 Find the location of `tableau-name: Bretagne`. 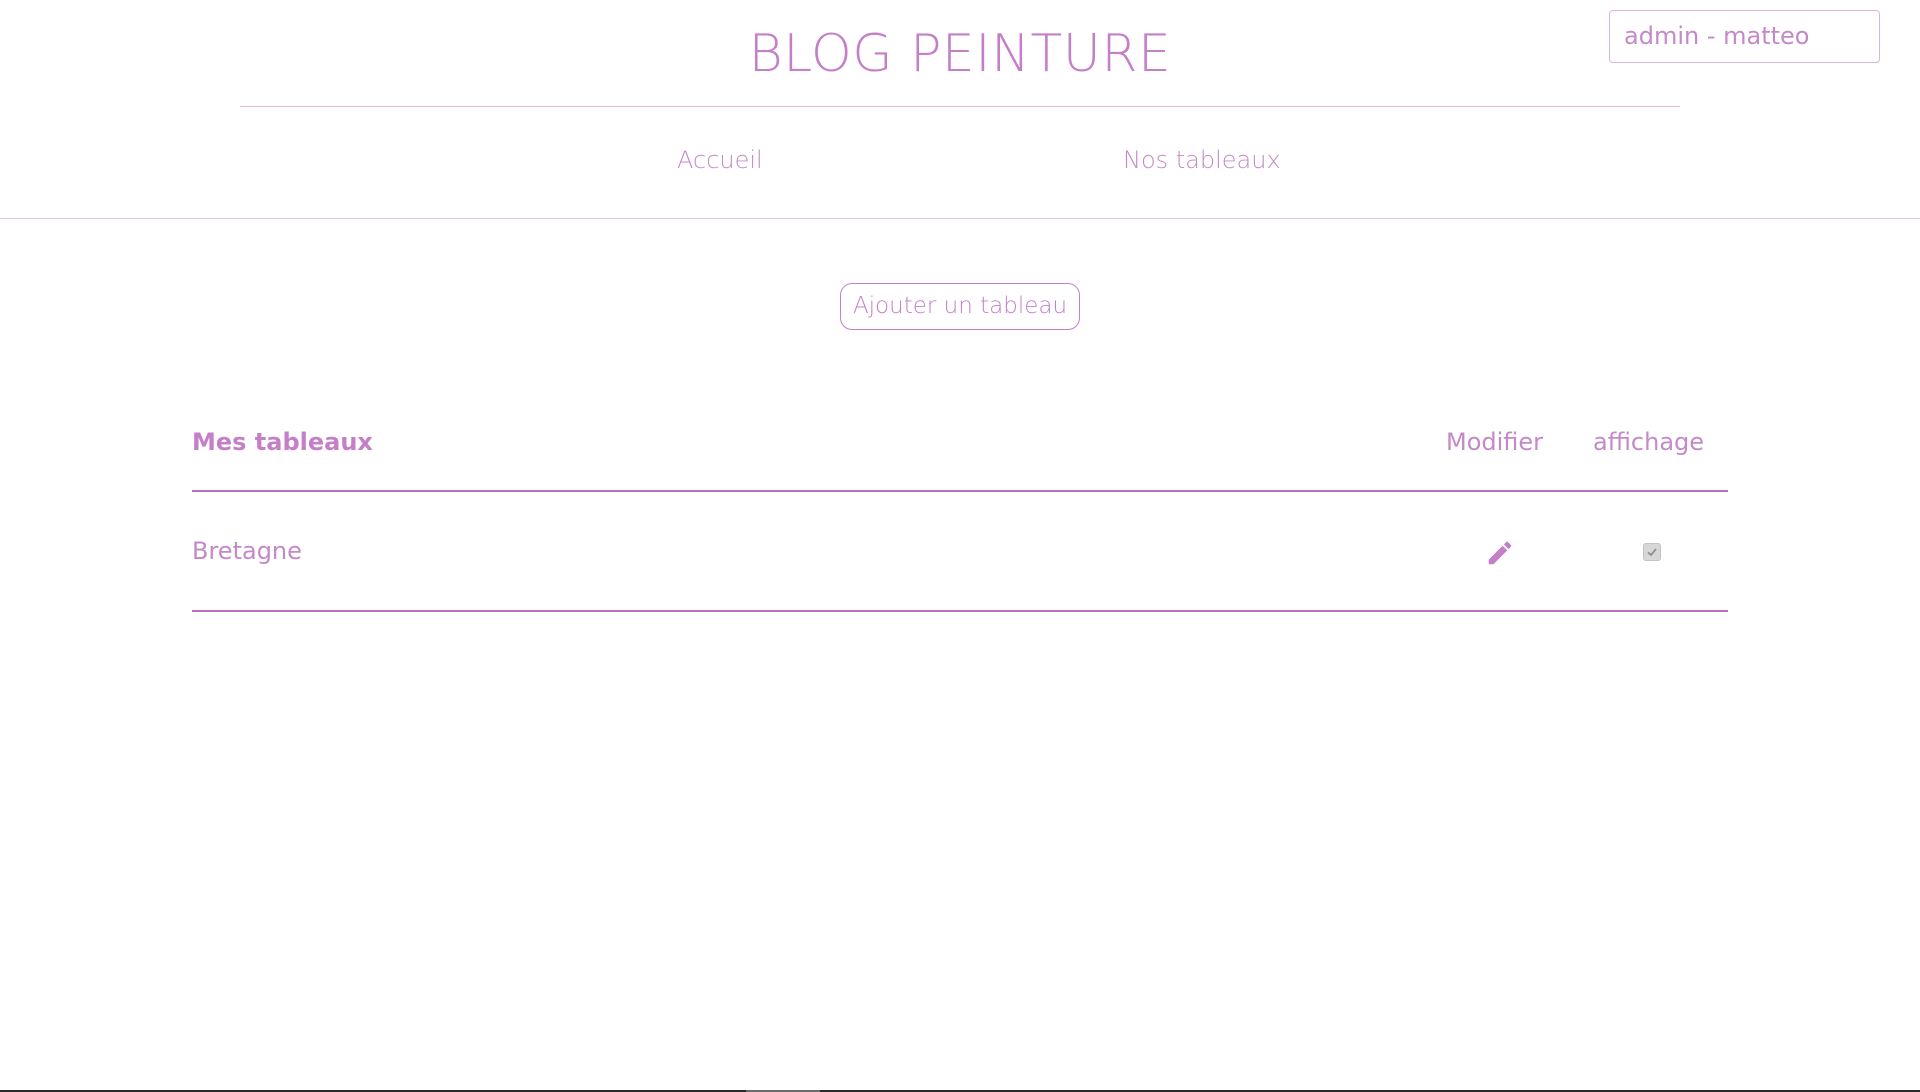

tableau-name: Bretagne is located at coordinates (247, 551).